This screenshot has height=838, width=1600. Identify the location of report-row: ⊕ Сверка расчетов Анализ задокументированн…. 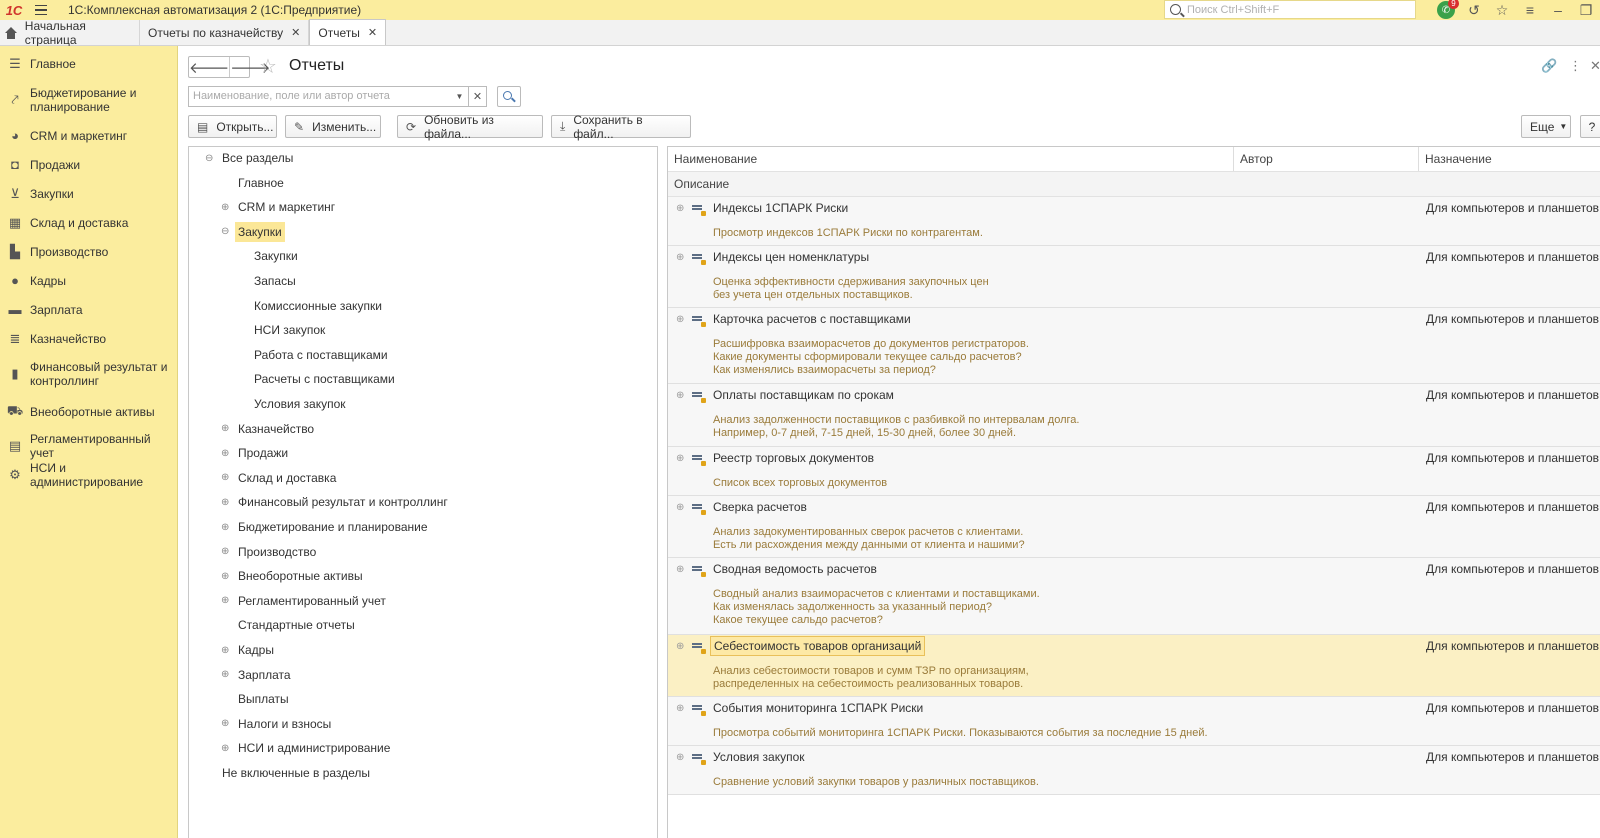
(1134, 527).